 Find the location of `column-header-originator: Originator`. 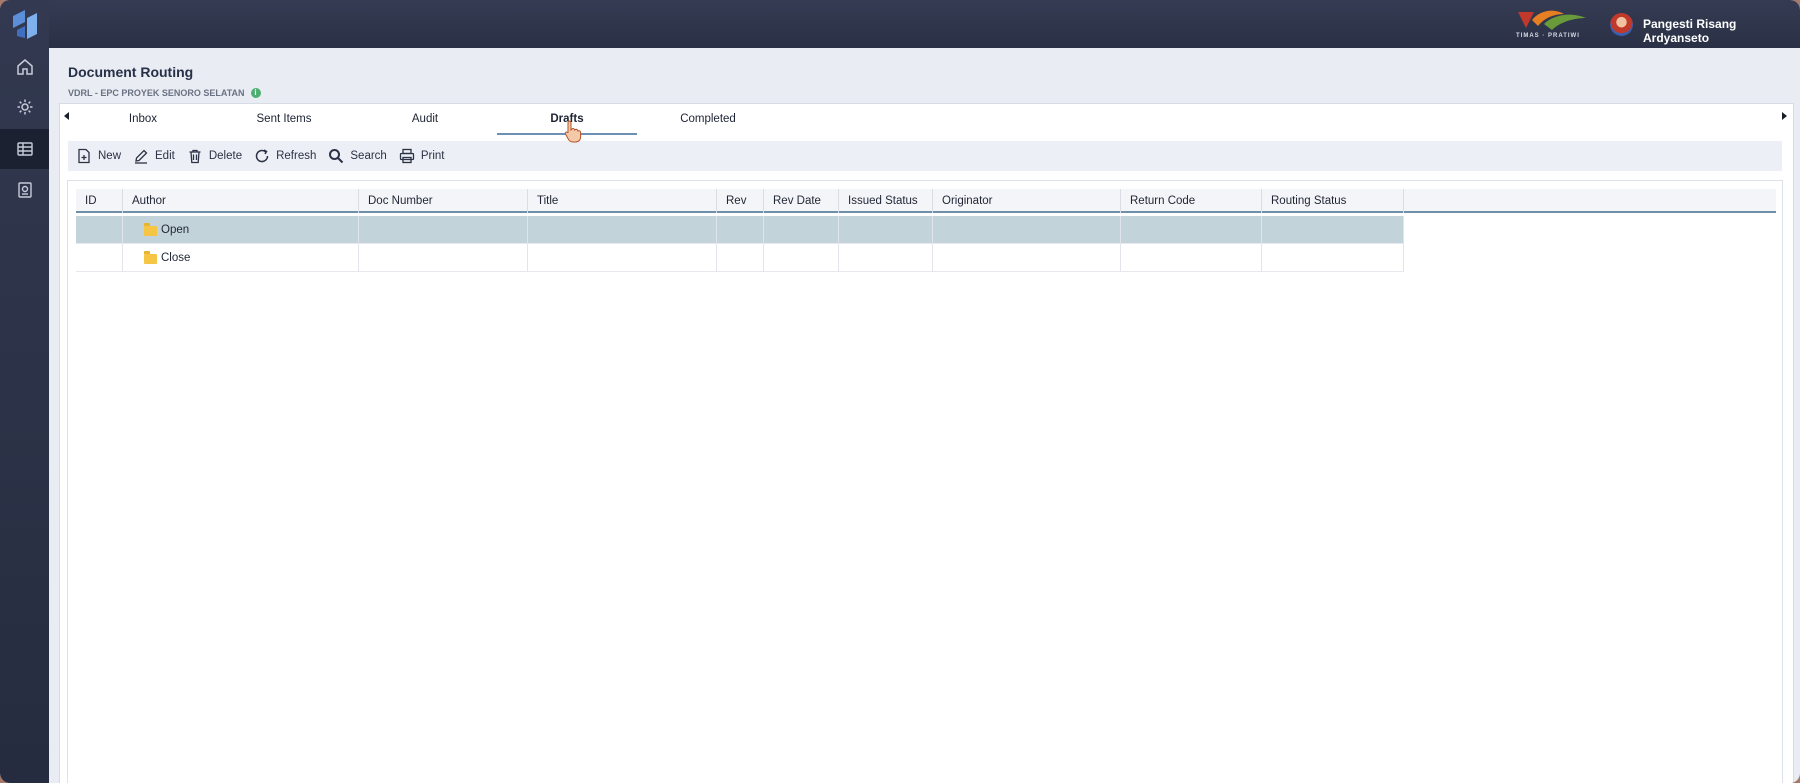

column-header-originator: Originator is located at coordinates (1027, 201).